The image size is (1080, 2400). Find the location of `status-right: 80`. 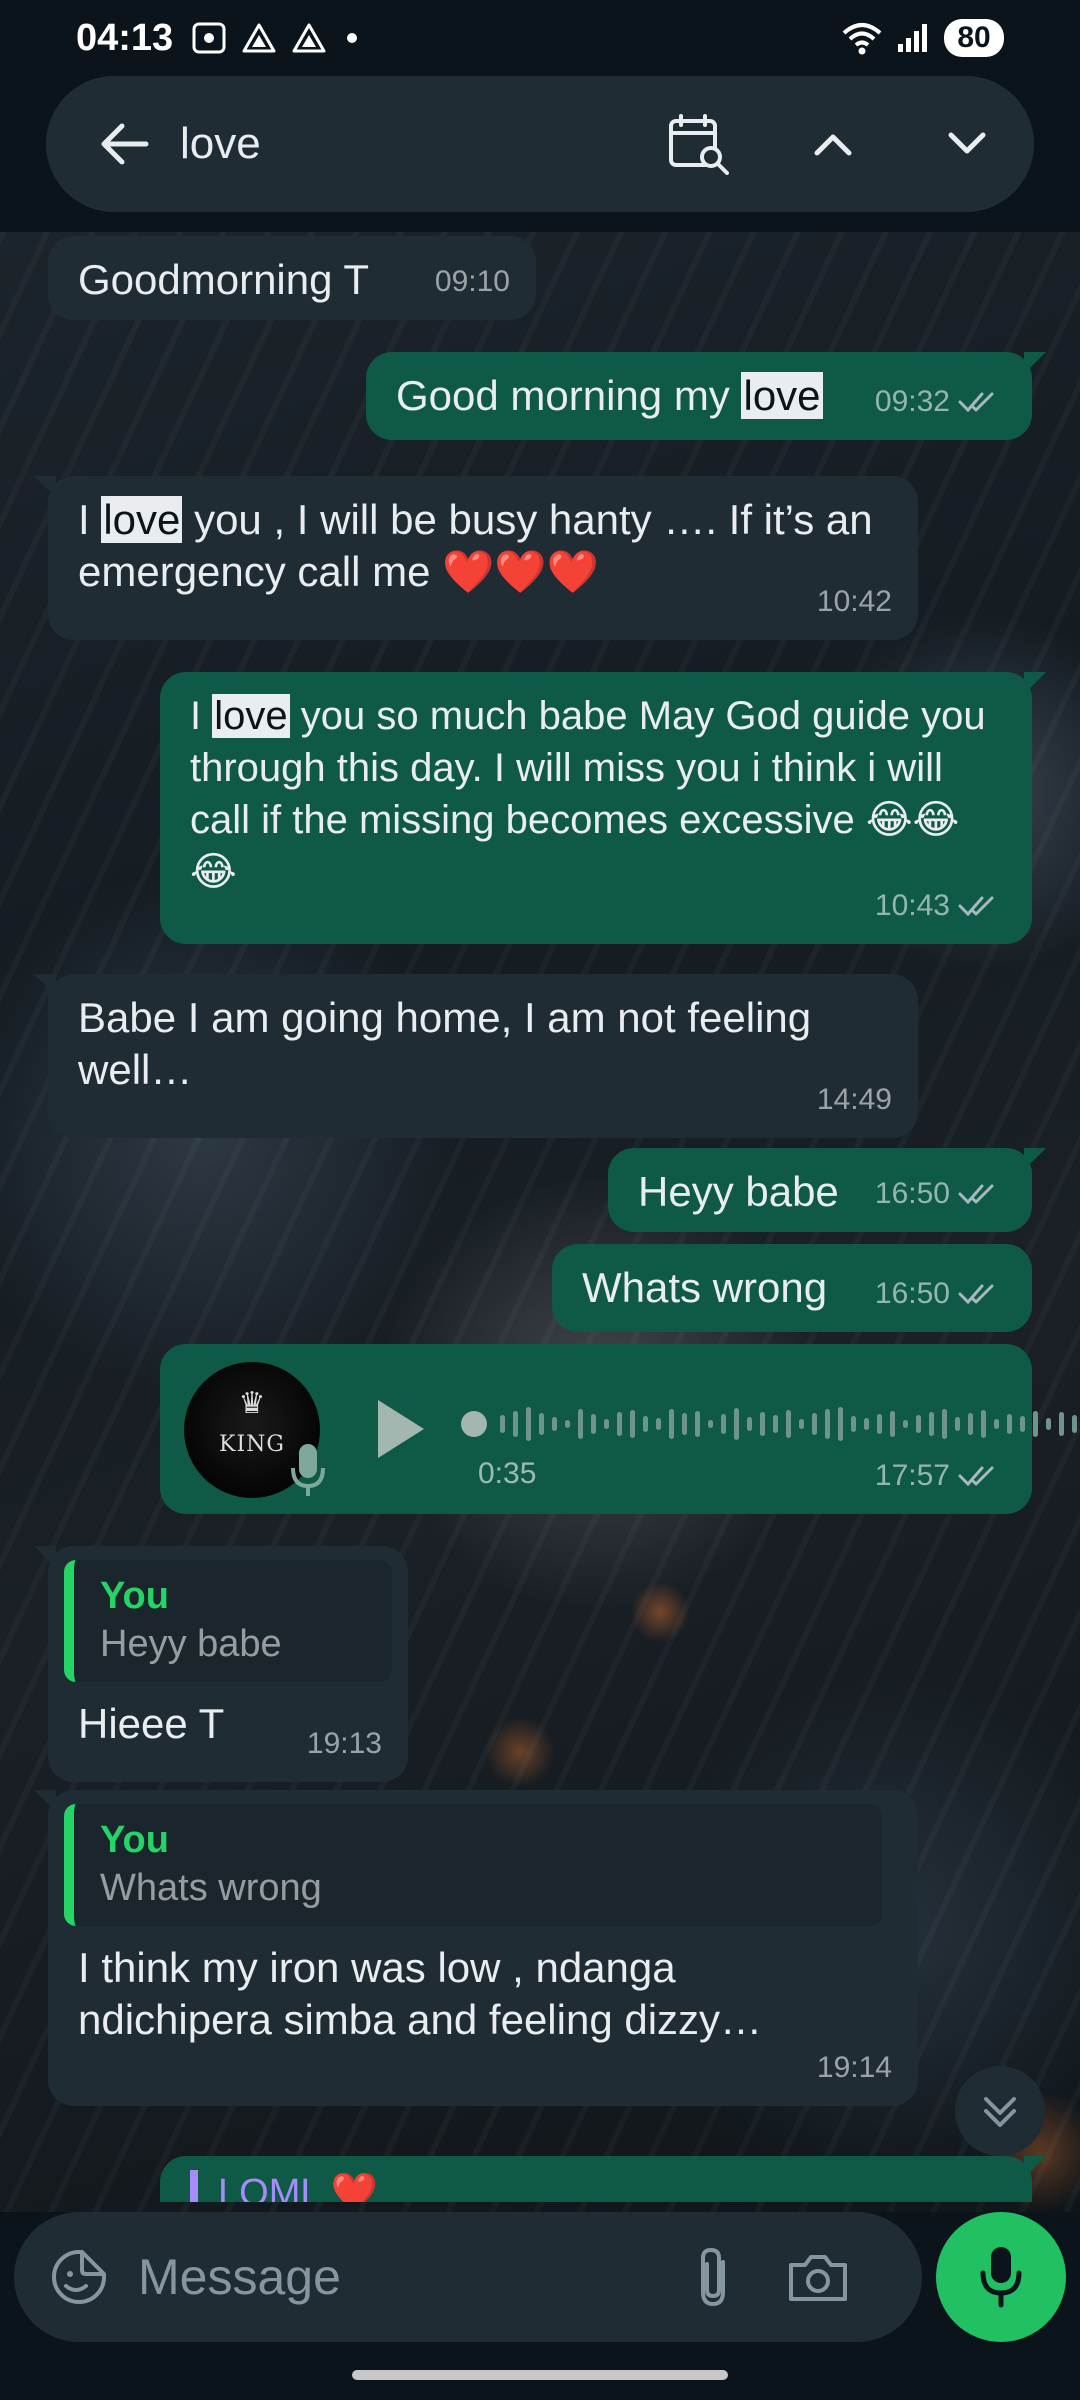

status-right: 80 is located at coordinates (923, 38).